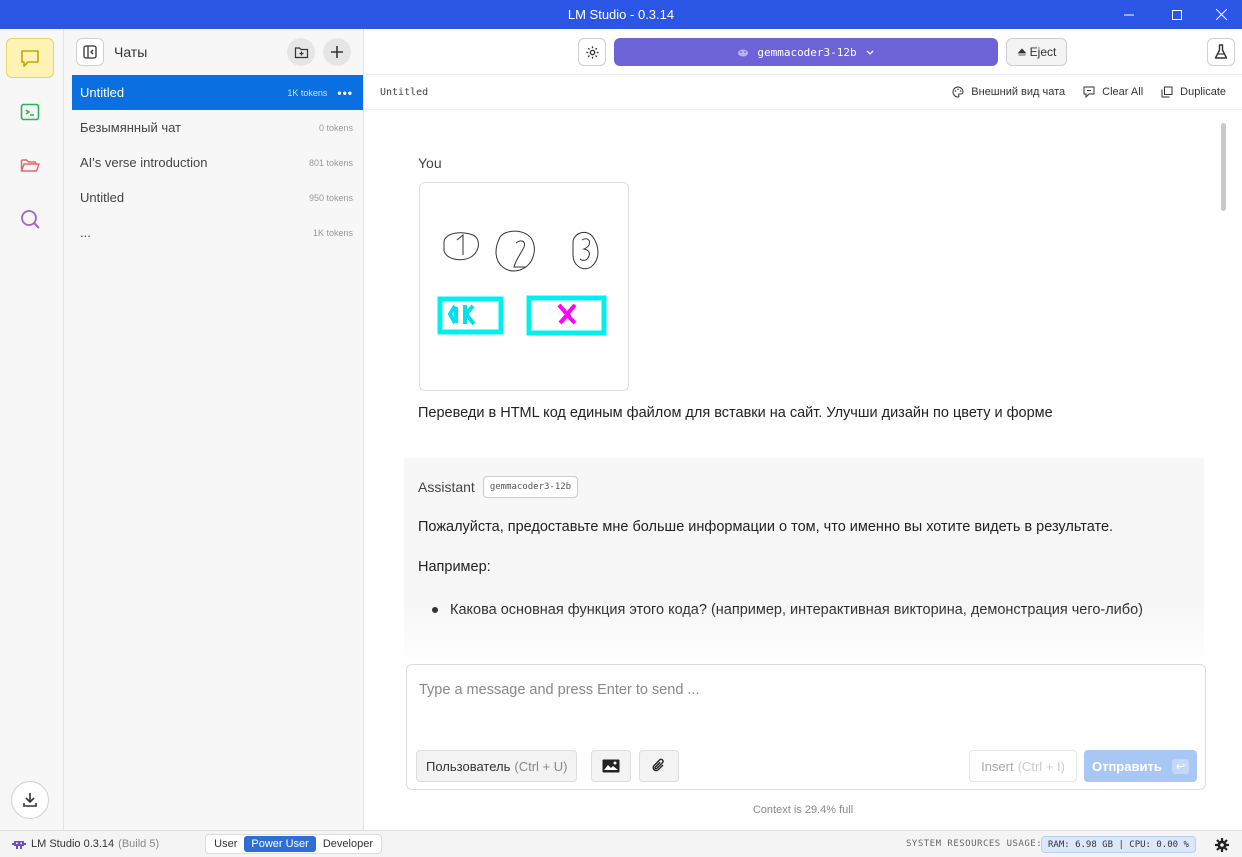  Describe the element at coordinates (1203, 92) in the screenshot. I see `duplicate-label: Duplicate` at that location.